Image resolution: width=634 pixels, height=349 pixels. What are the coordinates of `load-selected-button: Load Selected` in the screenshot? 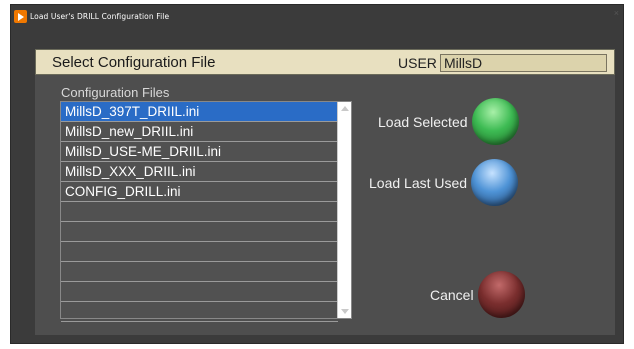 It's located at (448, 121).